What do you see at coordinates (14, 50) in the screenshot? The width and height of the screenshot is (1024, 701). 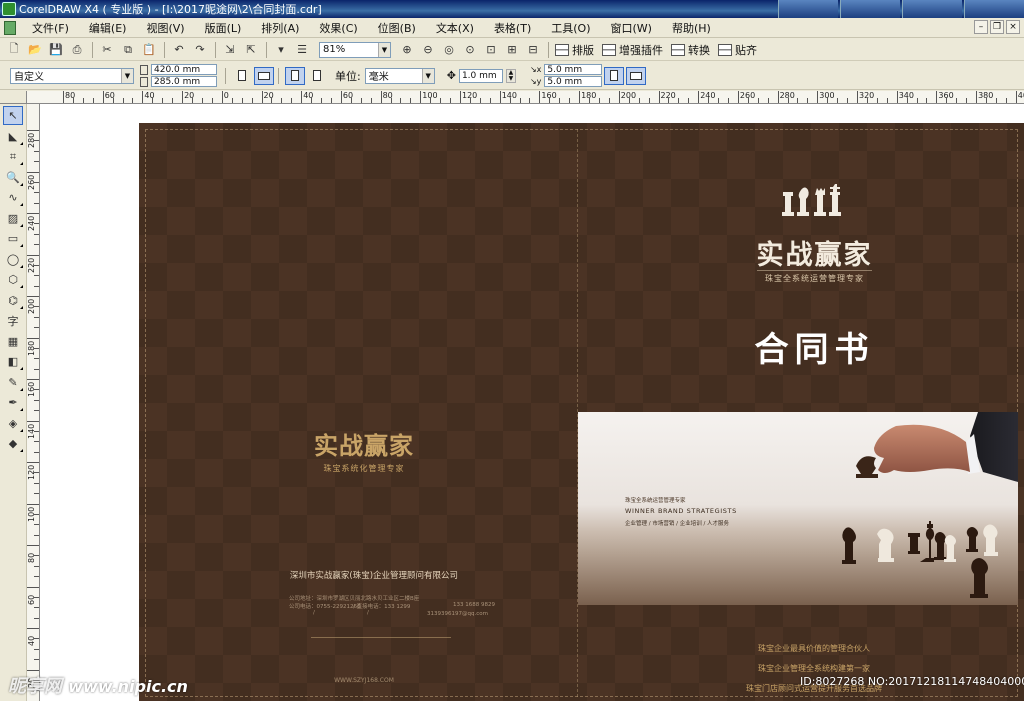 I see `new-document-icon: 🗋` at bounding box center [14, 50].